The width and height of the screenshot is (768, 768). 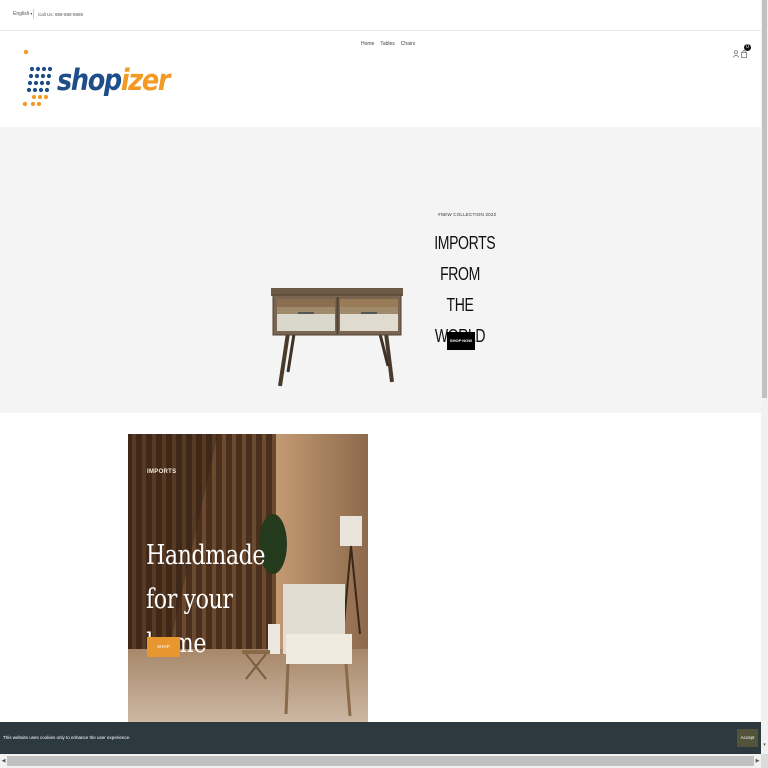 I want to click on nav-item-tables: Tables, so click(x=387, y=44).